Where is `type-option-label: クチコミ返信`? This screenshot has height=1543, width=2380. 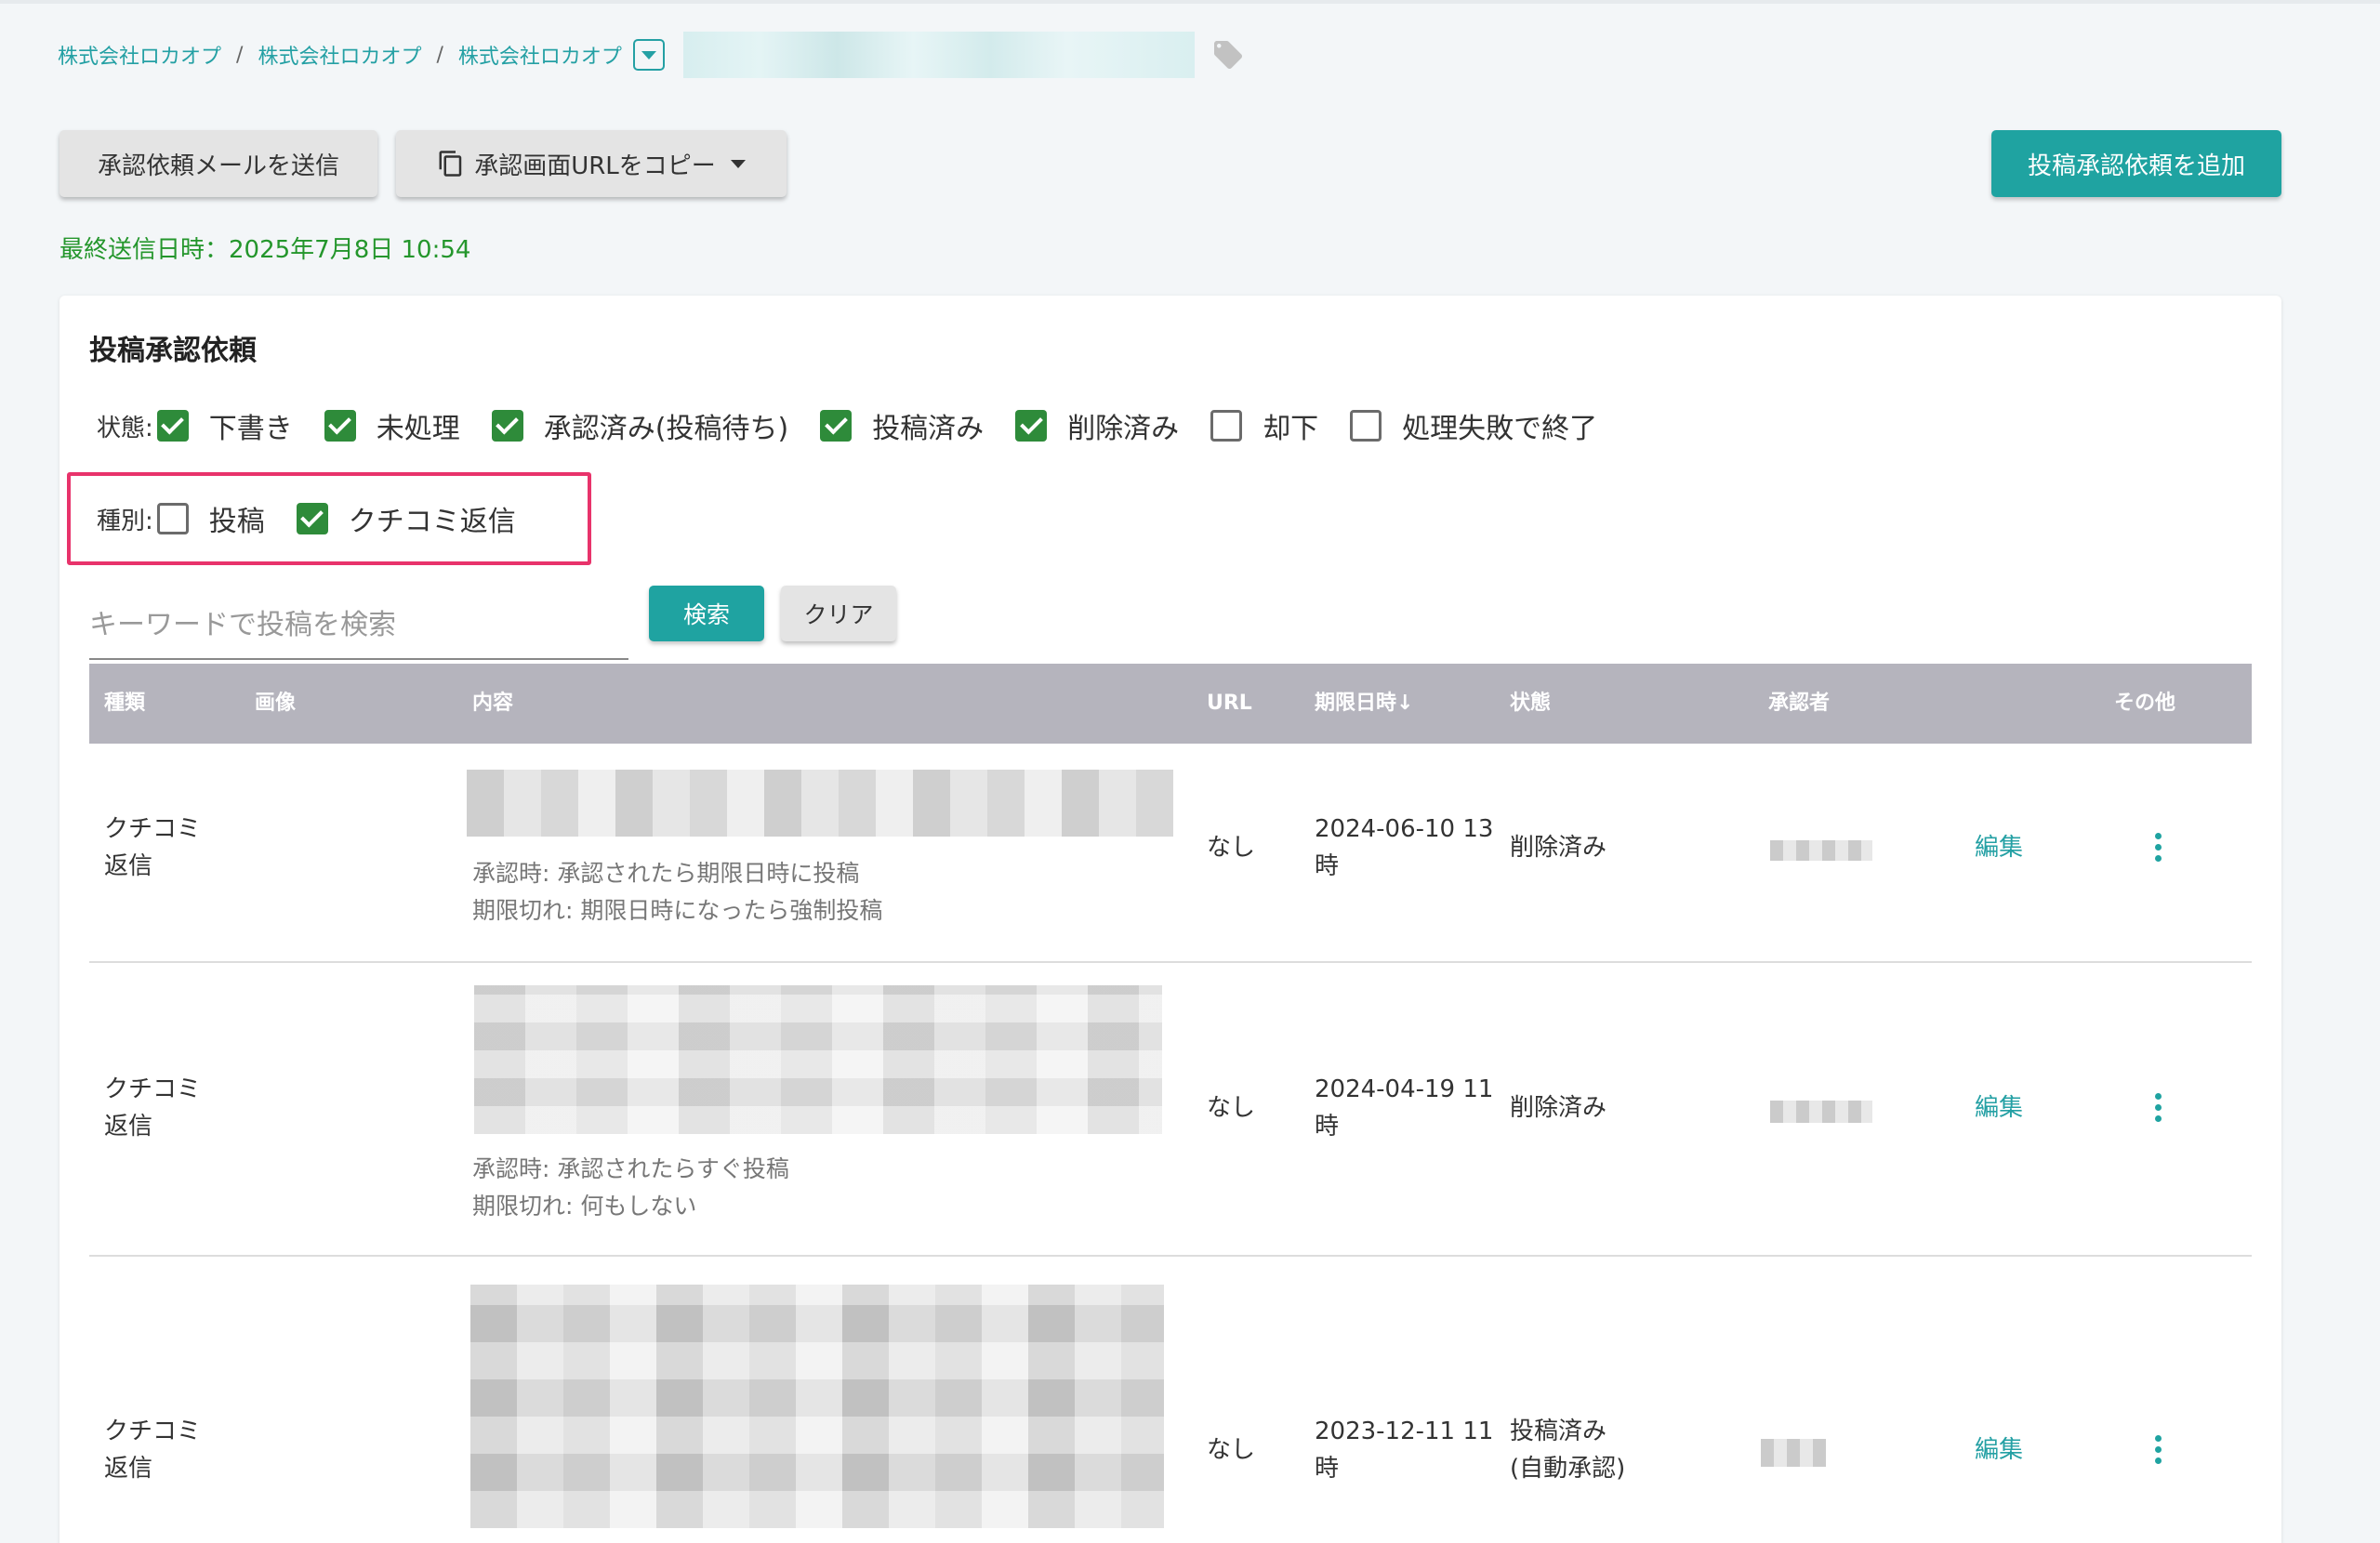 type-option-label: クチコミ返信 is located at coordinates (432, 522).